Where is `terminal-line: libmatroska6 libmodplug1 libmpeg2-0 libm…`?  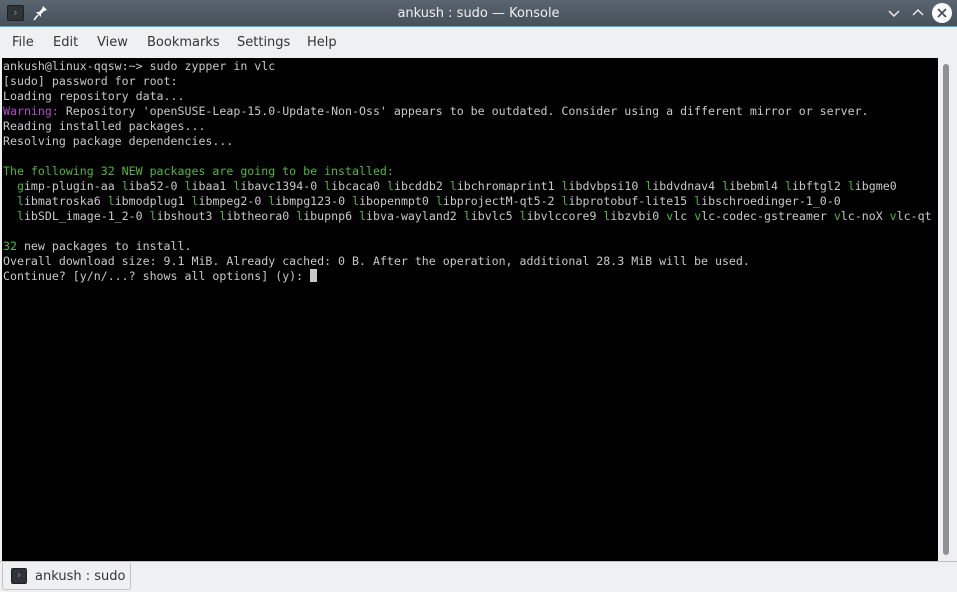 terminal-line: libmatroska6 libmodplug1 libmpeg2-0 libm… is located at coordinates (470, 201).